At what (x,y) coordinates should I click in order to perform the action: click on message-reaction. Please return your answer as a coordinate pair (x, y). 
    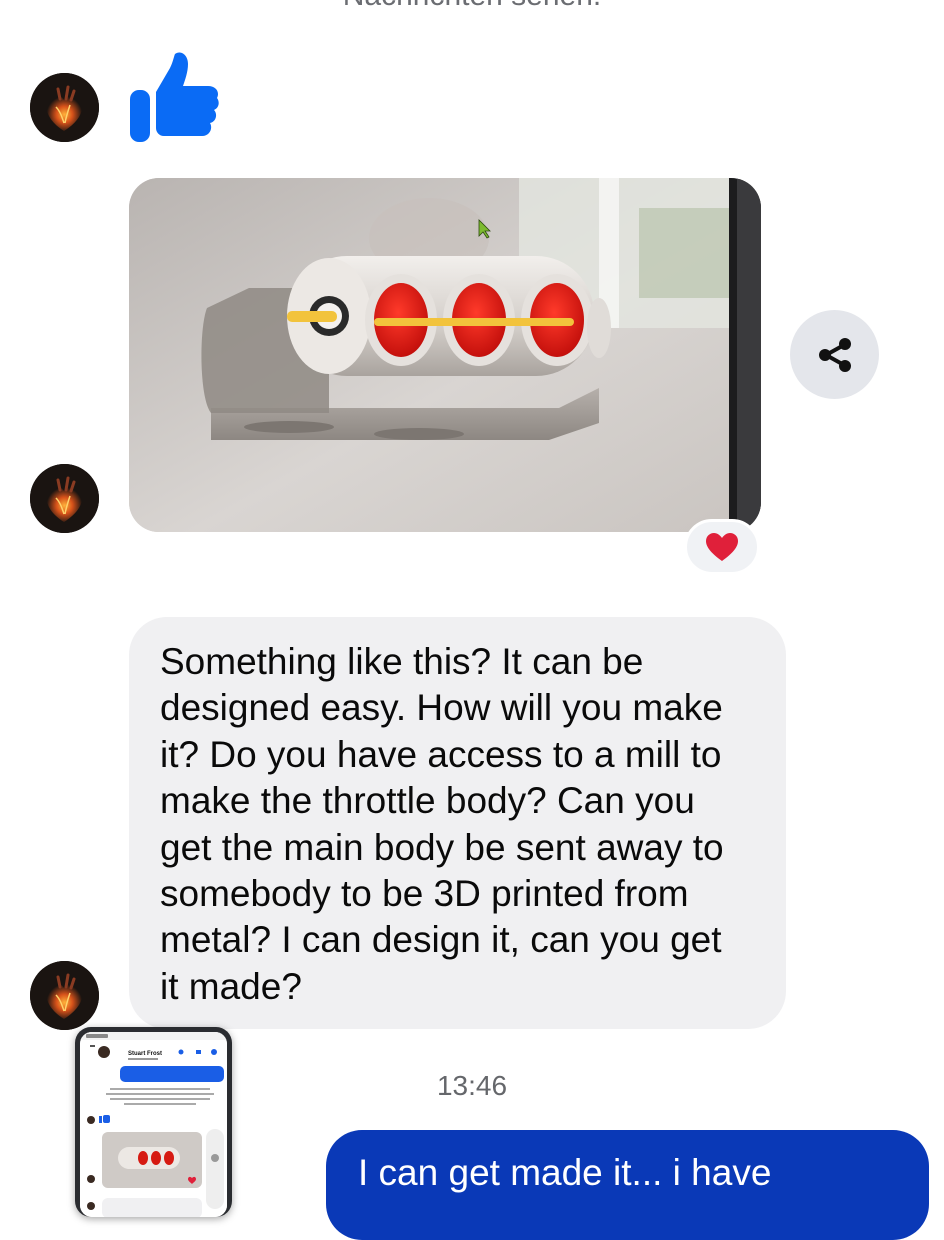
    Looking at the image, I should click on (722, 547).